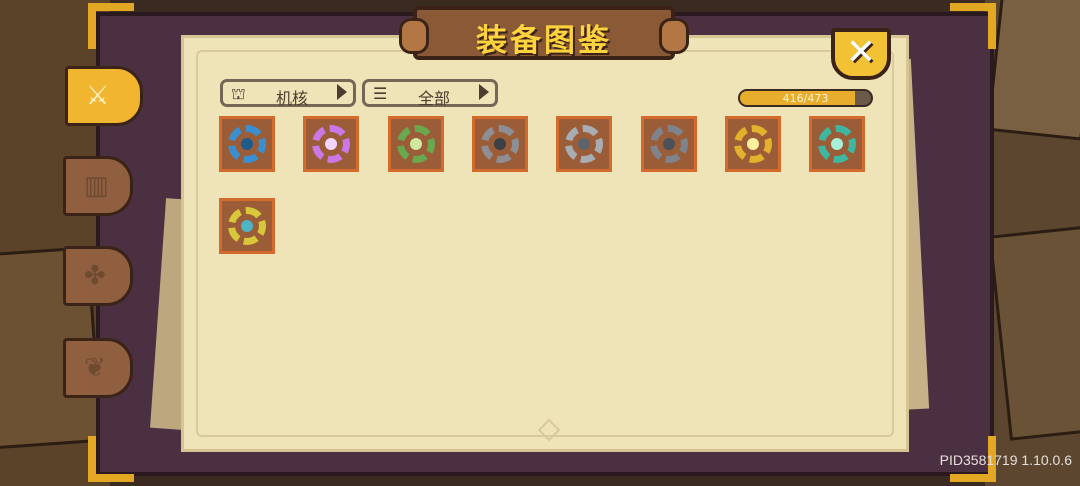  I want to click on close-icon: ✕, so click(861, 52).